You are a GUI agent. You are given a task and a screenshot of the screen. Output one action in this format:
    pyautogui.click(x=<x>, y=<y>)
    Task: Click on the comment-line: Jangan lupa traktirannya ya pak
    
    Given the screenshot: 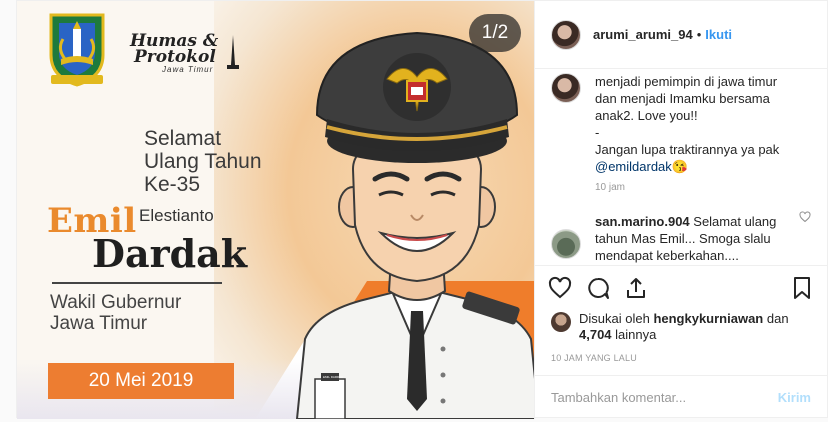 What is the action you would take?
    pyautogui.click(x=687, y=149)
    